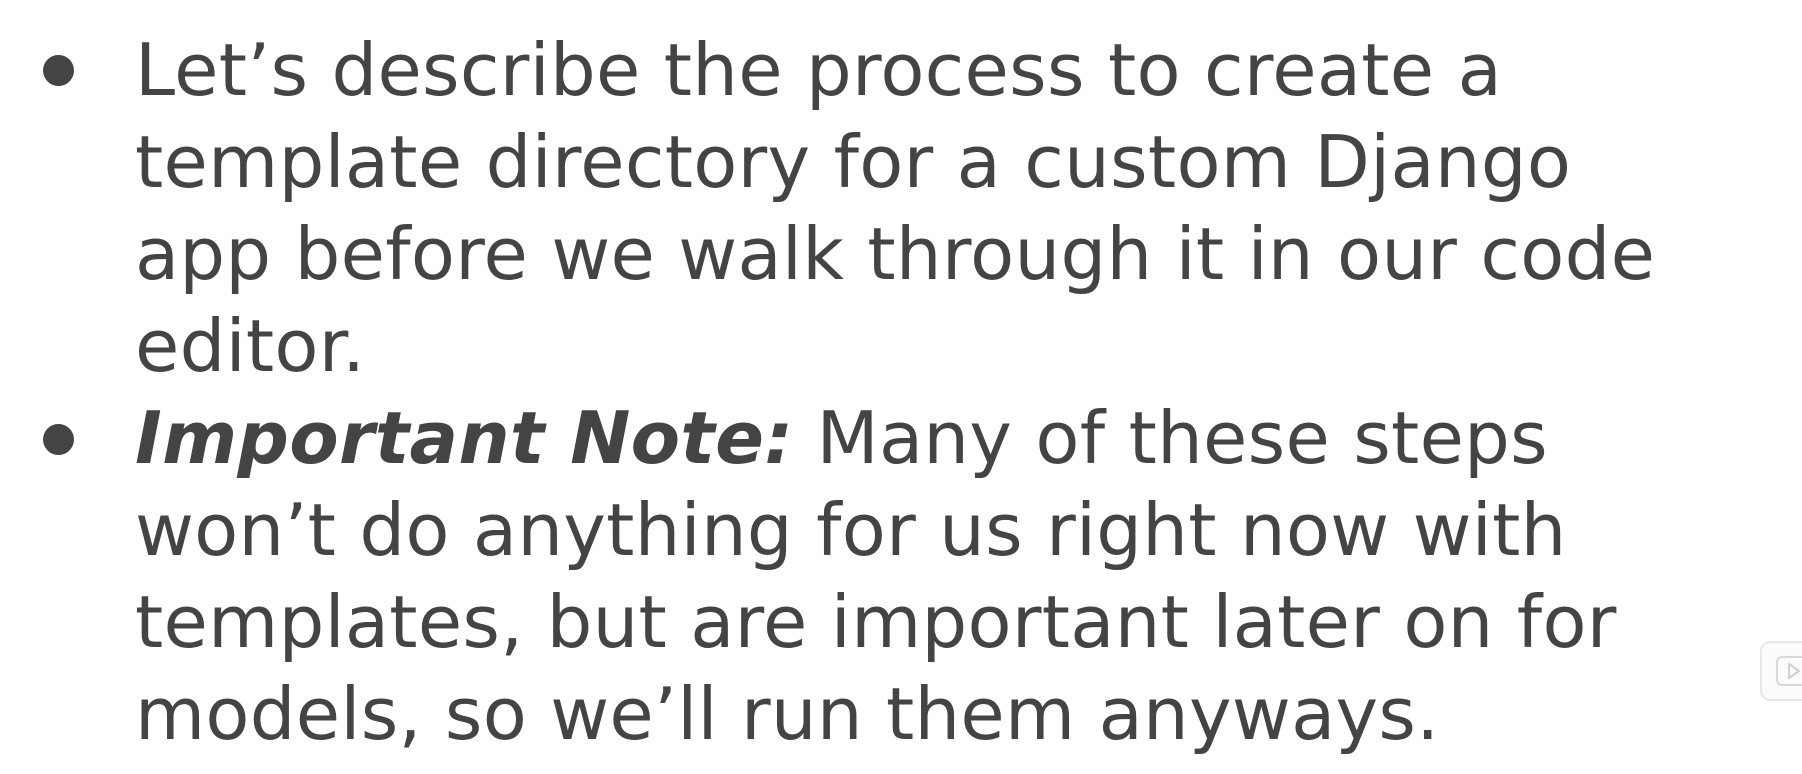 The width and height of the screenshot is (1802, 774). What do you see at coordinates (851, 530) in the screenshot?
I see `bullet-text-line: won’t do anything for us right now with` at bounding box center [851, 530].